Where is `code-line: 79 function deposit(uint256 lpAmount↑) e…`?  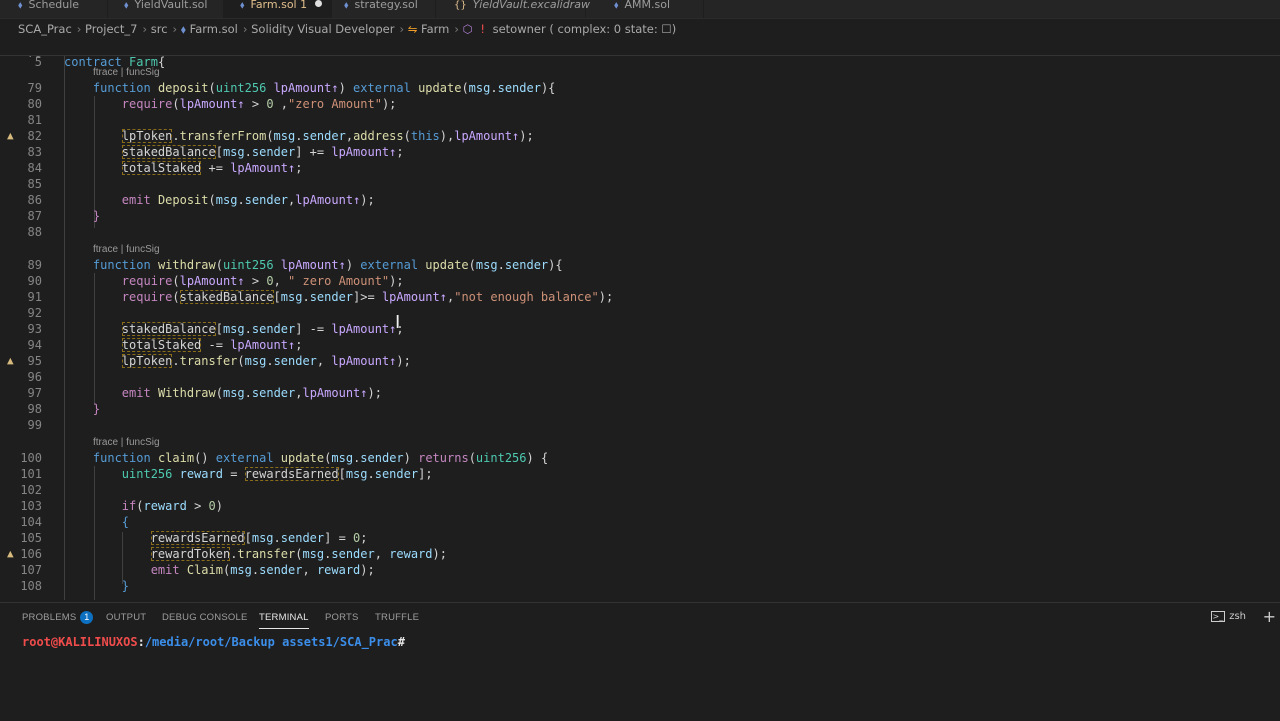
code-line: 79 function deposit(uint256 lpAmount↑) e… is located at coordinates (640, 88).